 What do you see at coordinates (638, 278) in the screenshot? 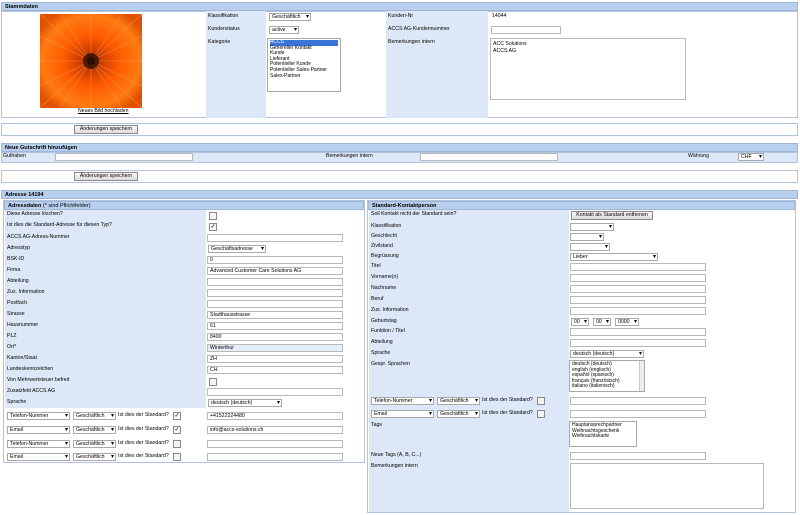
I see `vornamen-input` at bounding box center [638, 278].